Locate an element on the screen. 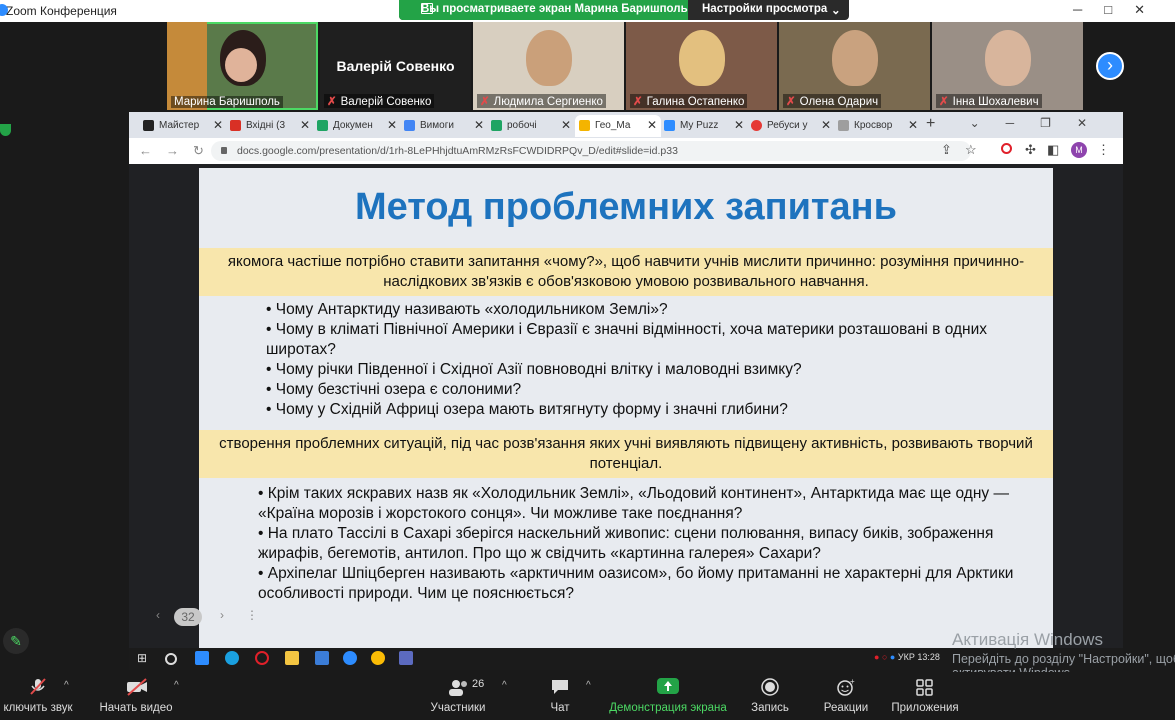 The height and width of the screenshot is (720, 1175). slide-navigation: ‹ 32 › ⋮ is located at coordinates (206, 617).